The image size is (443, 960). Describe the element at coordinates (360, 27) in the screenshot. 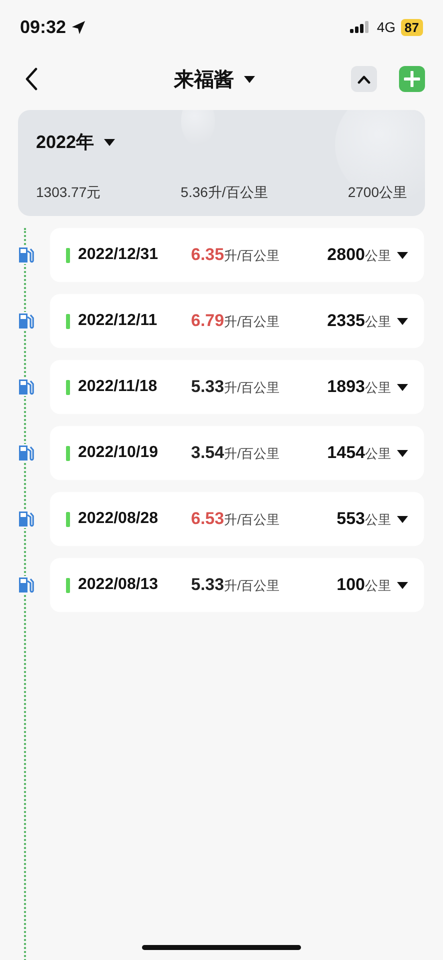

I see `signal-icon` at that location.